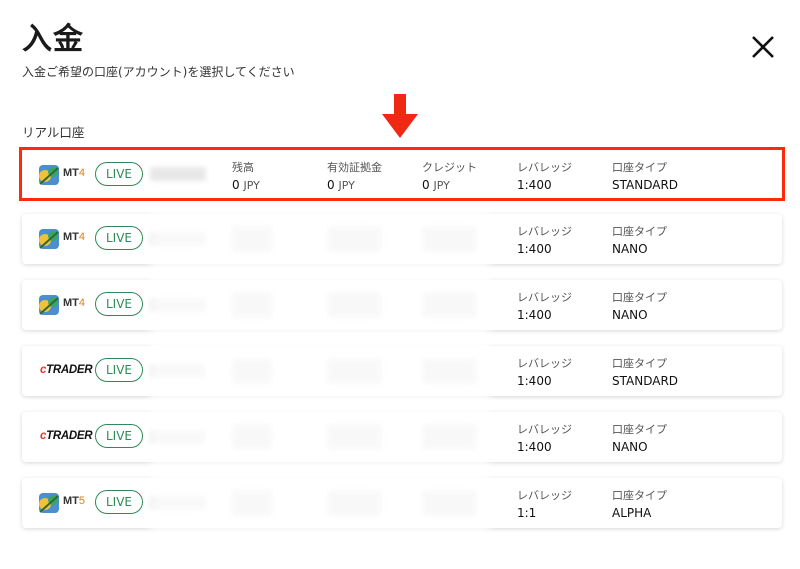 This screenshot has height=569, width=800. Describe the element at coordinates (449, 175) in the screenshot. I see `credit-col: クレジット 0 JPY` at that location.